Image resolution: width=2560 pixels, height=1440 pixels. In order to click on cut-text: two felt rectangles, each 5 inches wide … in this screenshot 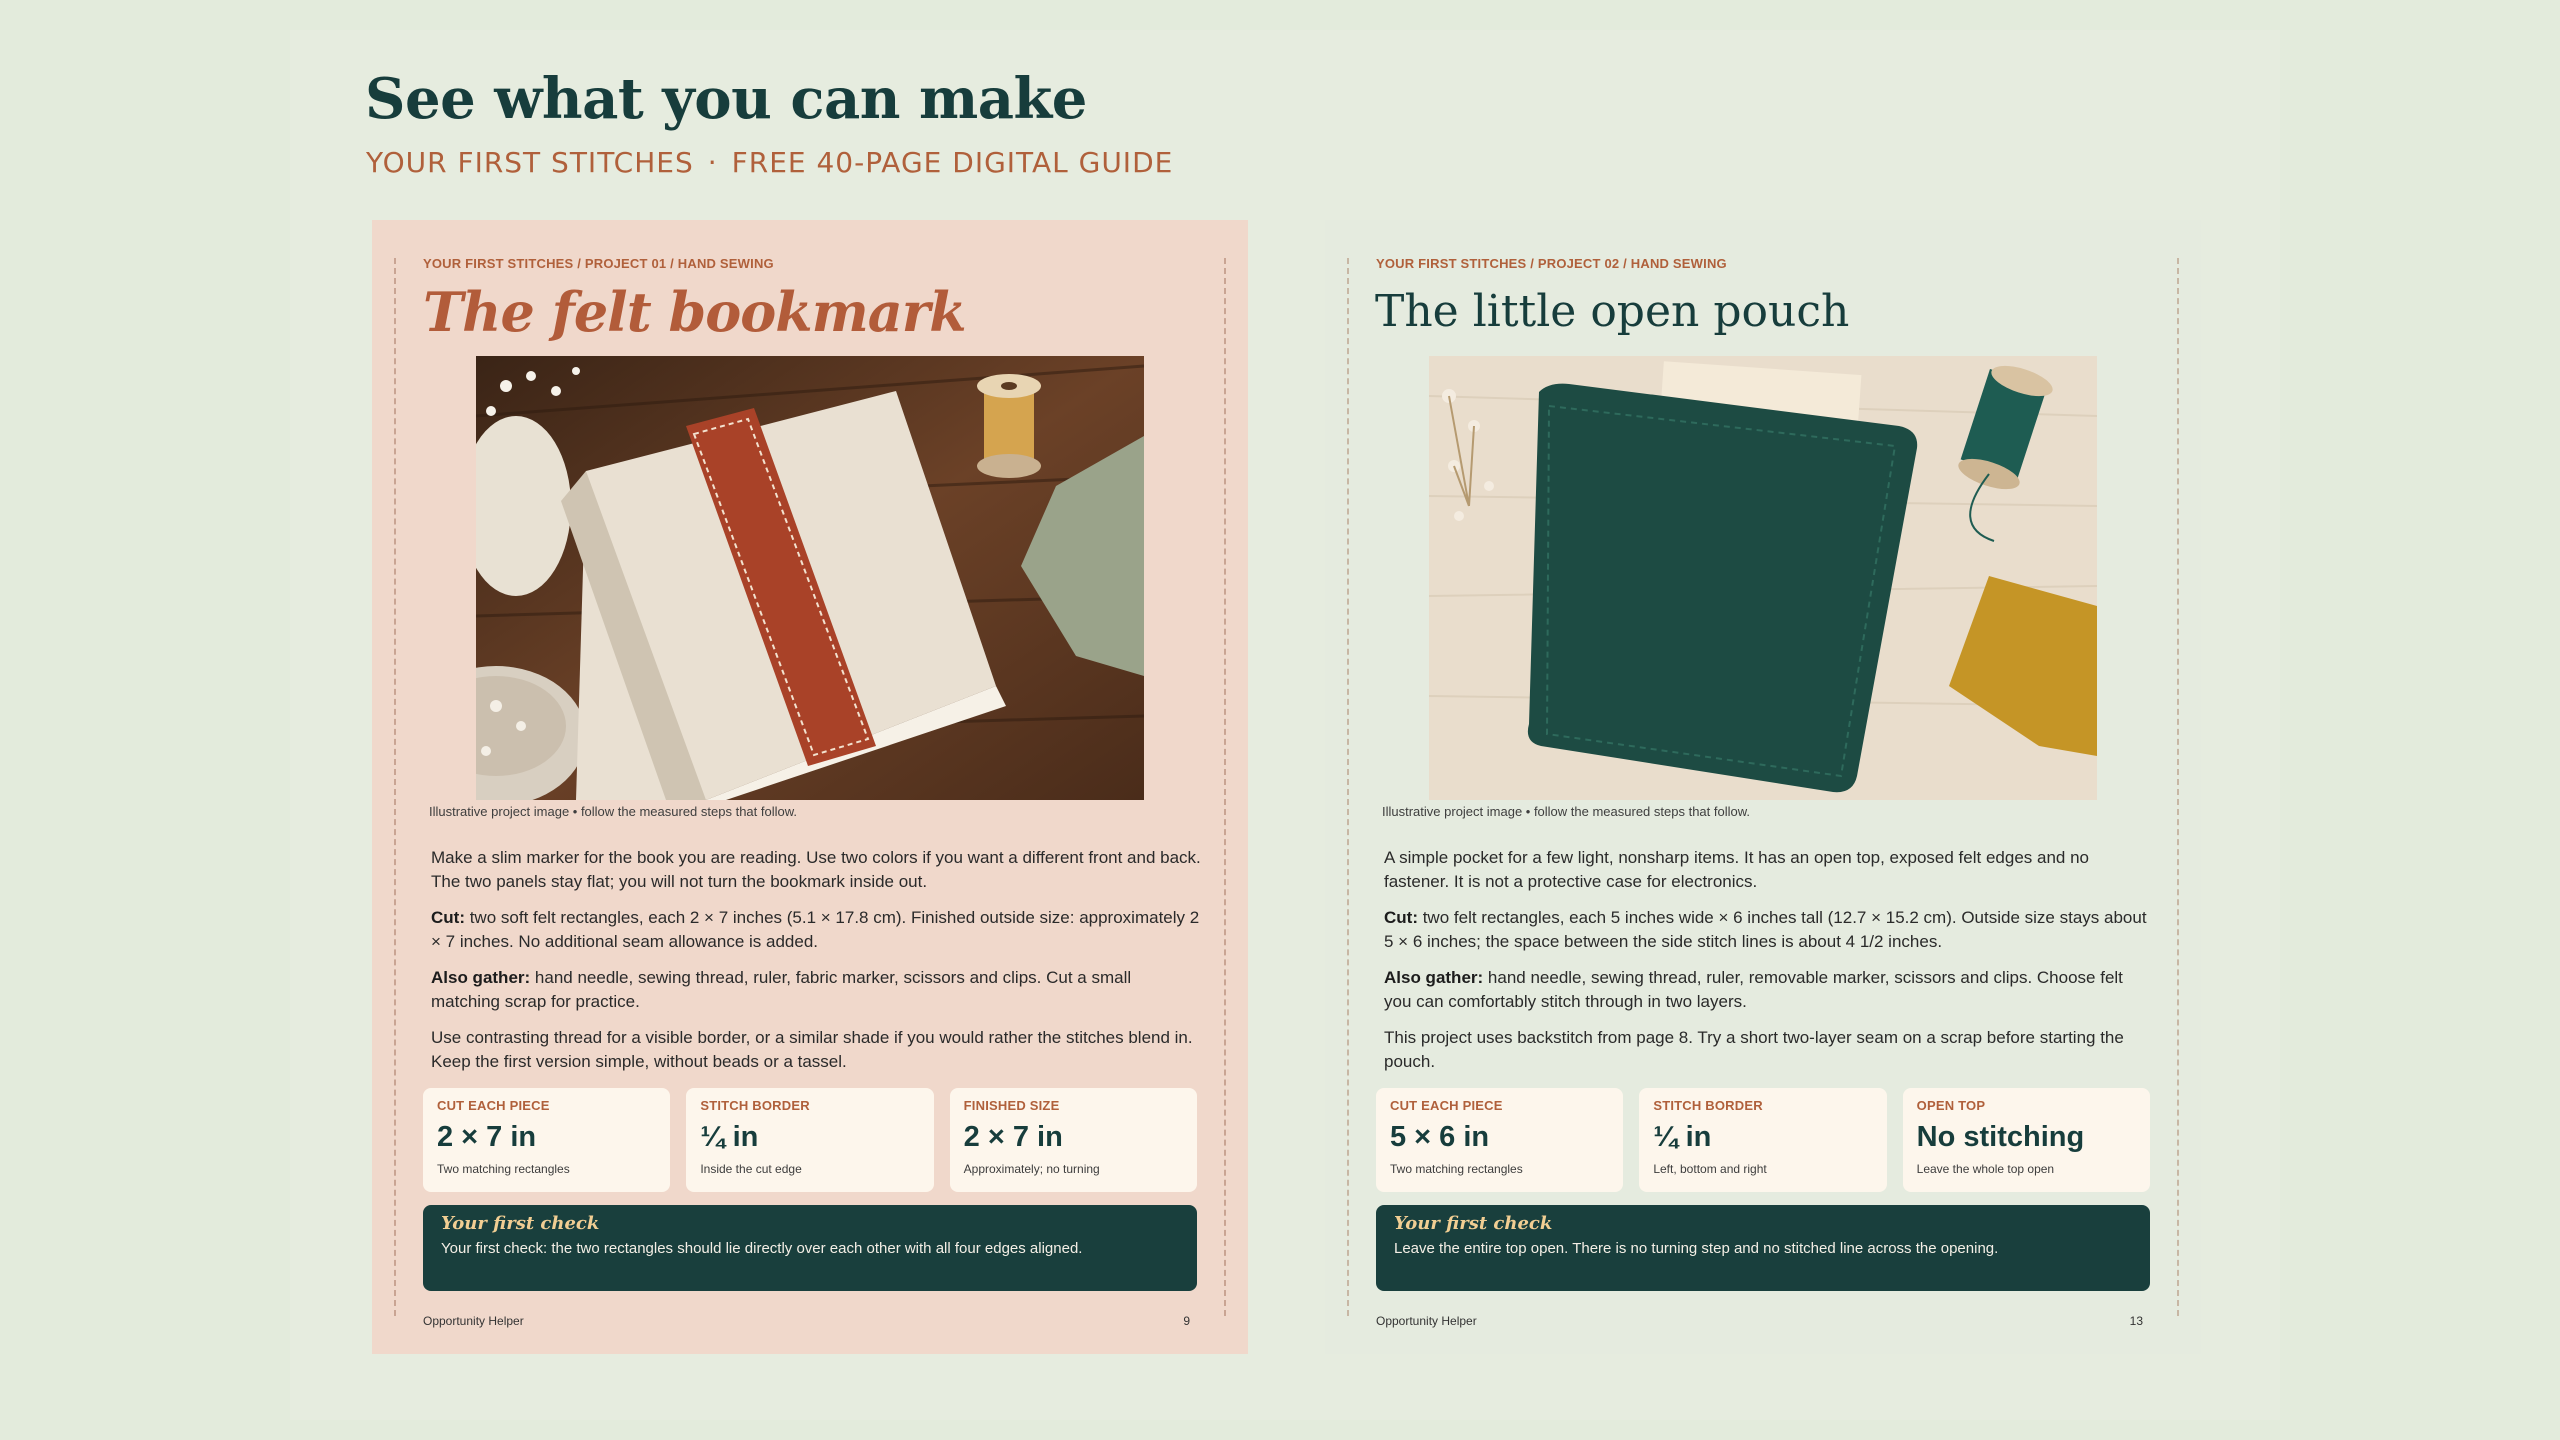, I will do `click(1765, 929)`.